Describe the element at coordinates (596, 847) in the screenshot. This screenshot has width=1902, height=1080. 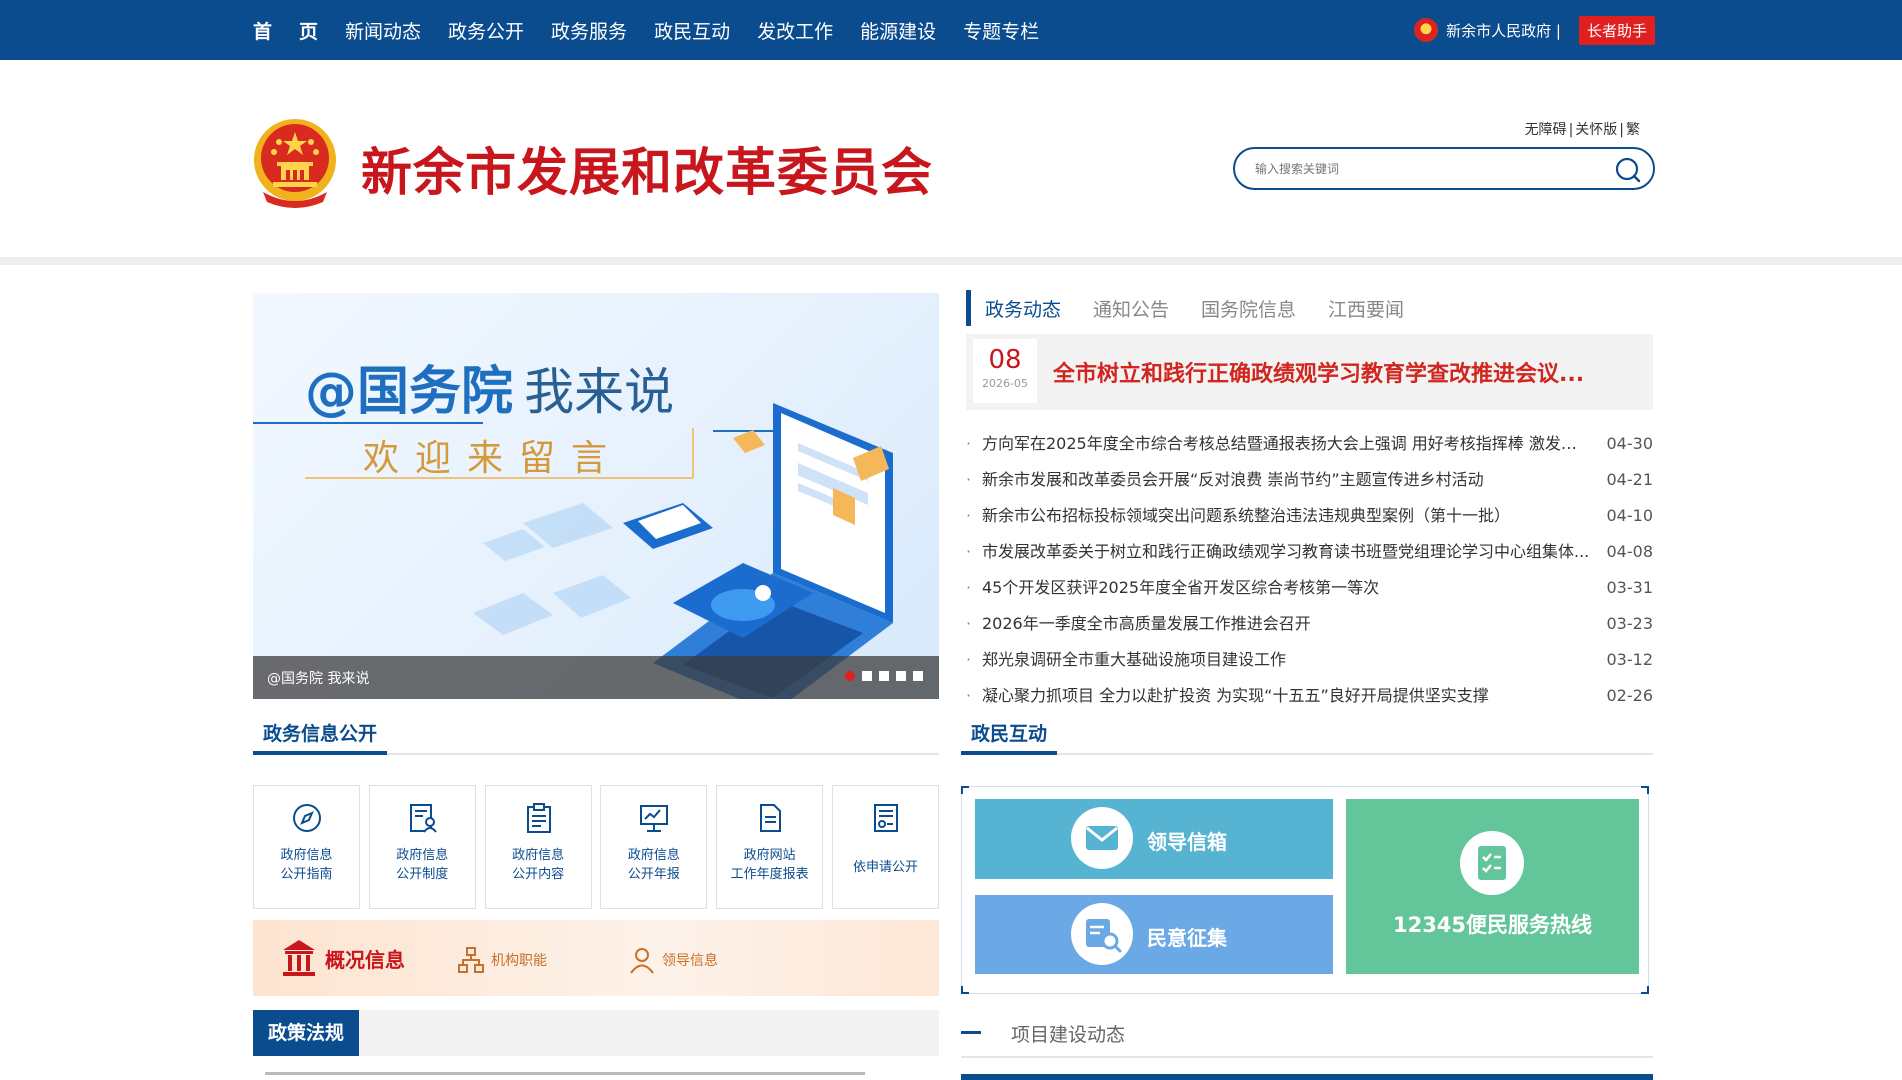
I see `info-card-grid: 政府信息公开指南 政府信息公开制度 政府信息公开内容 政府信息公开年报` at that location.